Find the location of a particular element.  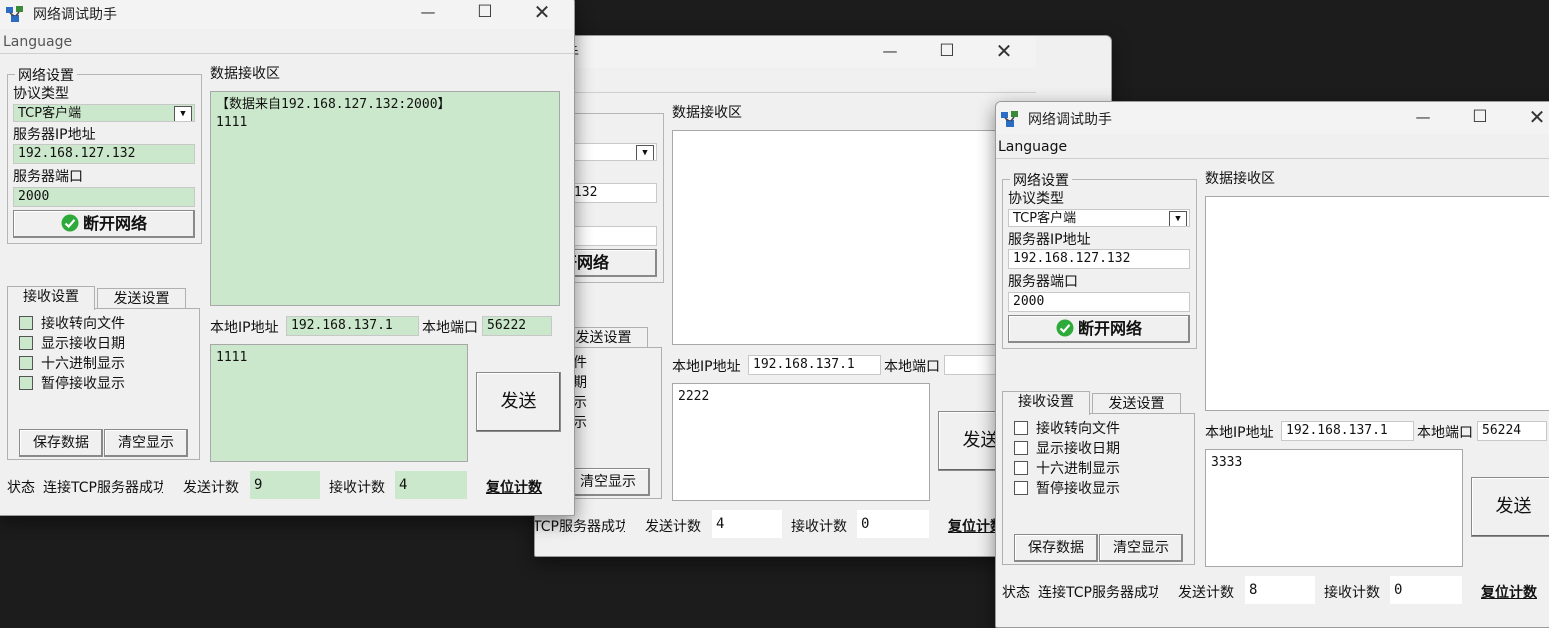

app-network-icon is located at coordinates (1010, 119).